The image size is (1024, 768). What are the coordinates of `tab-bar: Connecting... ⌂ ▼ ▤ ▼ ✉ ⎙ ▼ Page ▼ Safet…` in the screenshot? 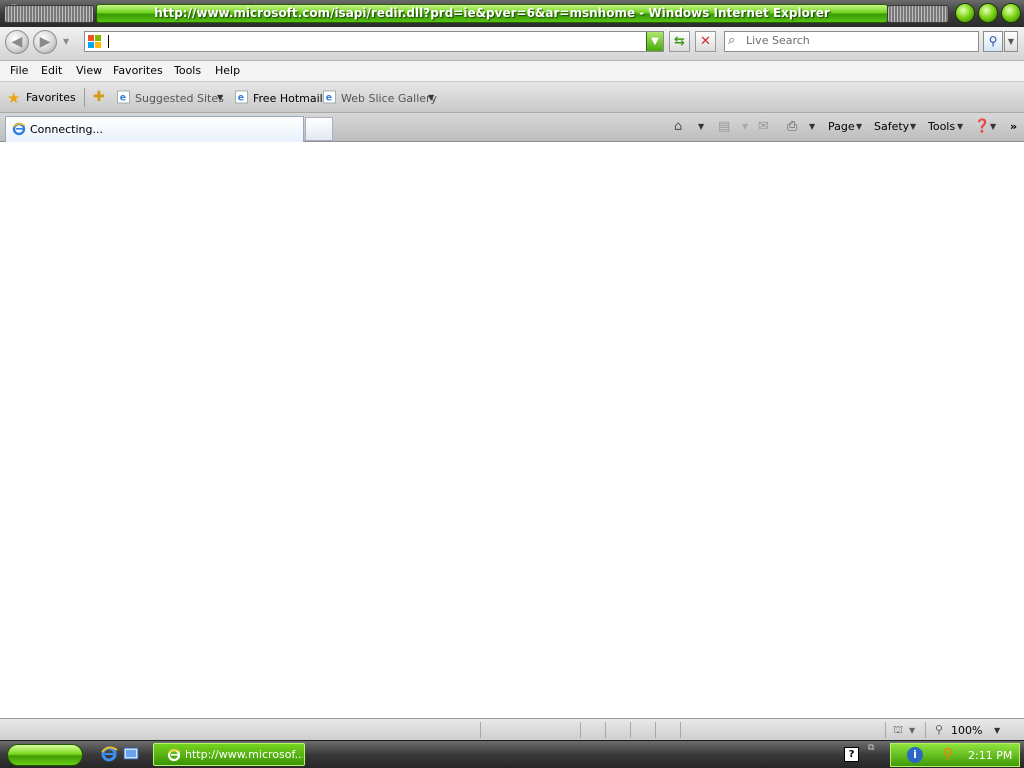 It's located at (512, 127).